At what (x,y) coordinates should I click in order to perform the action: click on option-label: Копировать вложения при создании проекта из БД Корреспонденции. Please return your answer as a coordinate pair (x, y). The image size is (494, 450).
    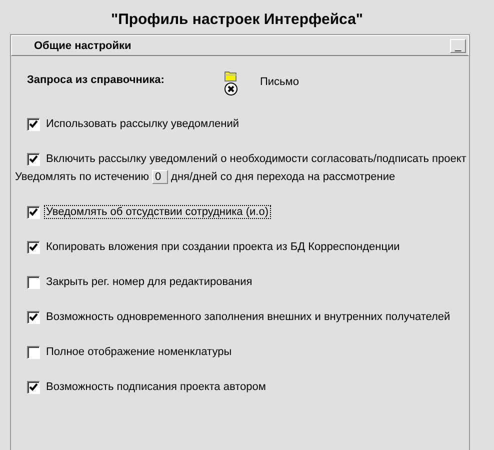
    Looking at the image, I should click on (223, 247).